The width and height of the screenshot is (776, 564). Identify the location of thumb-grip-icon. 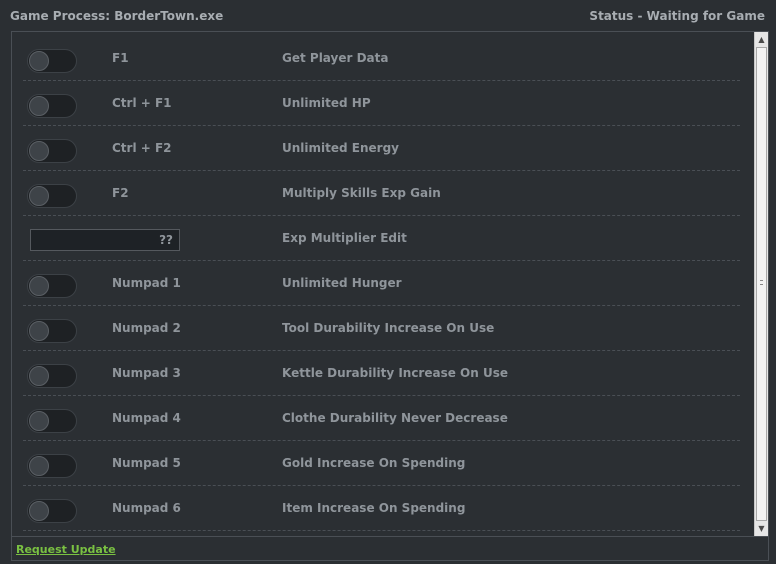
(761, 282).